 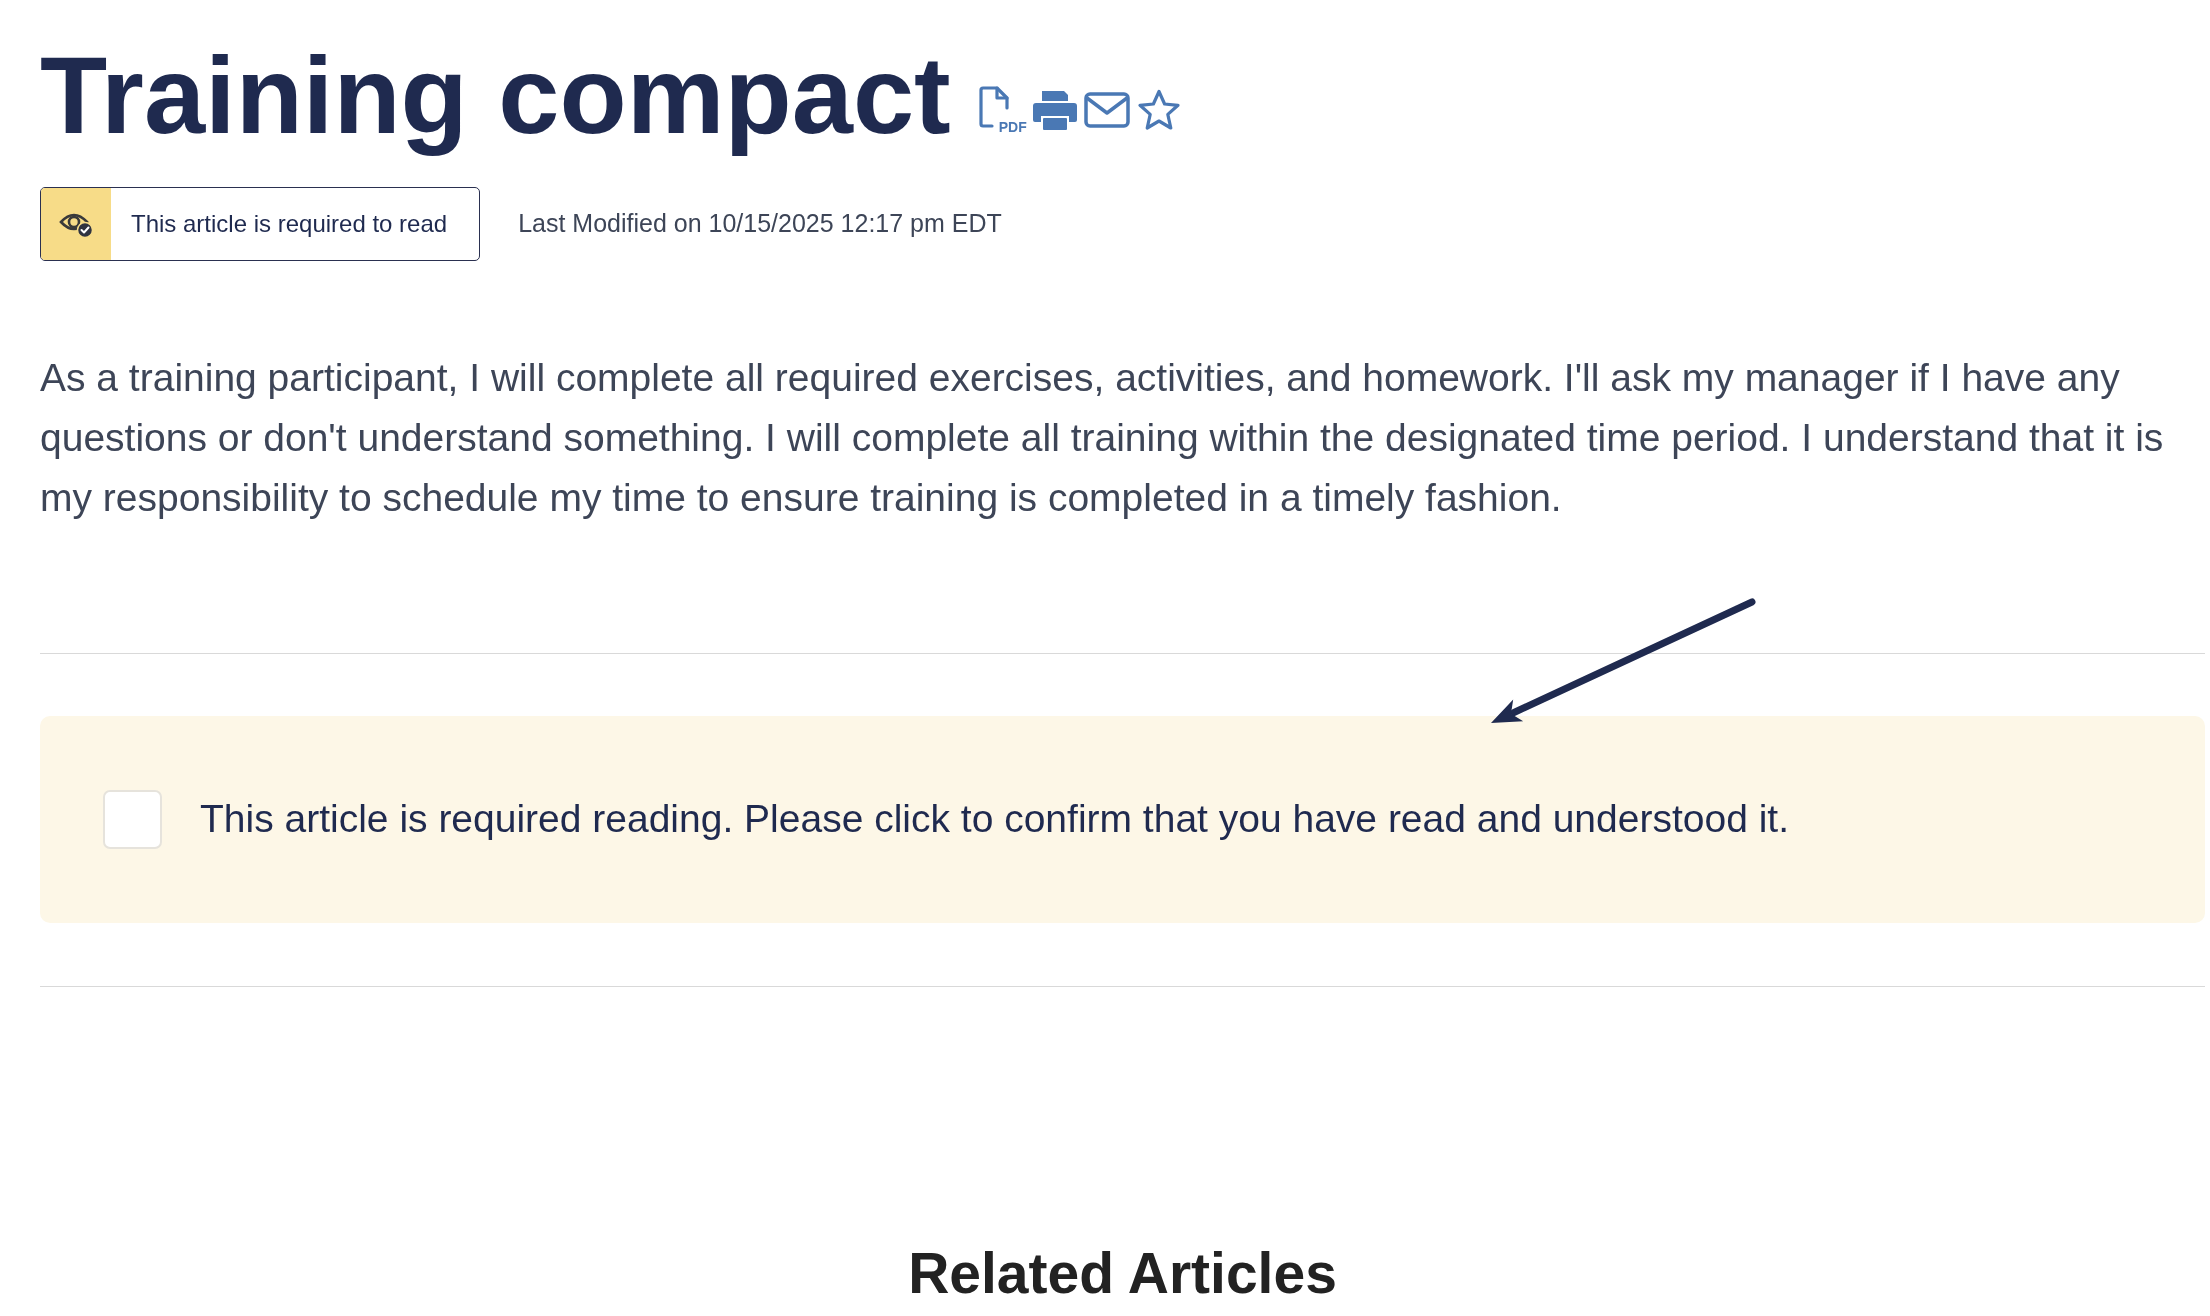 What do you see at coordinates (1054, 110) in the screenshot?
I see `printer-icon` at bounding box center [1054, 110].